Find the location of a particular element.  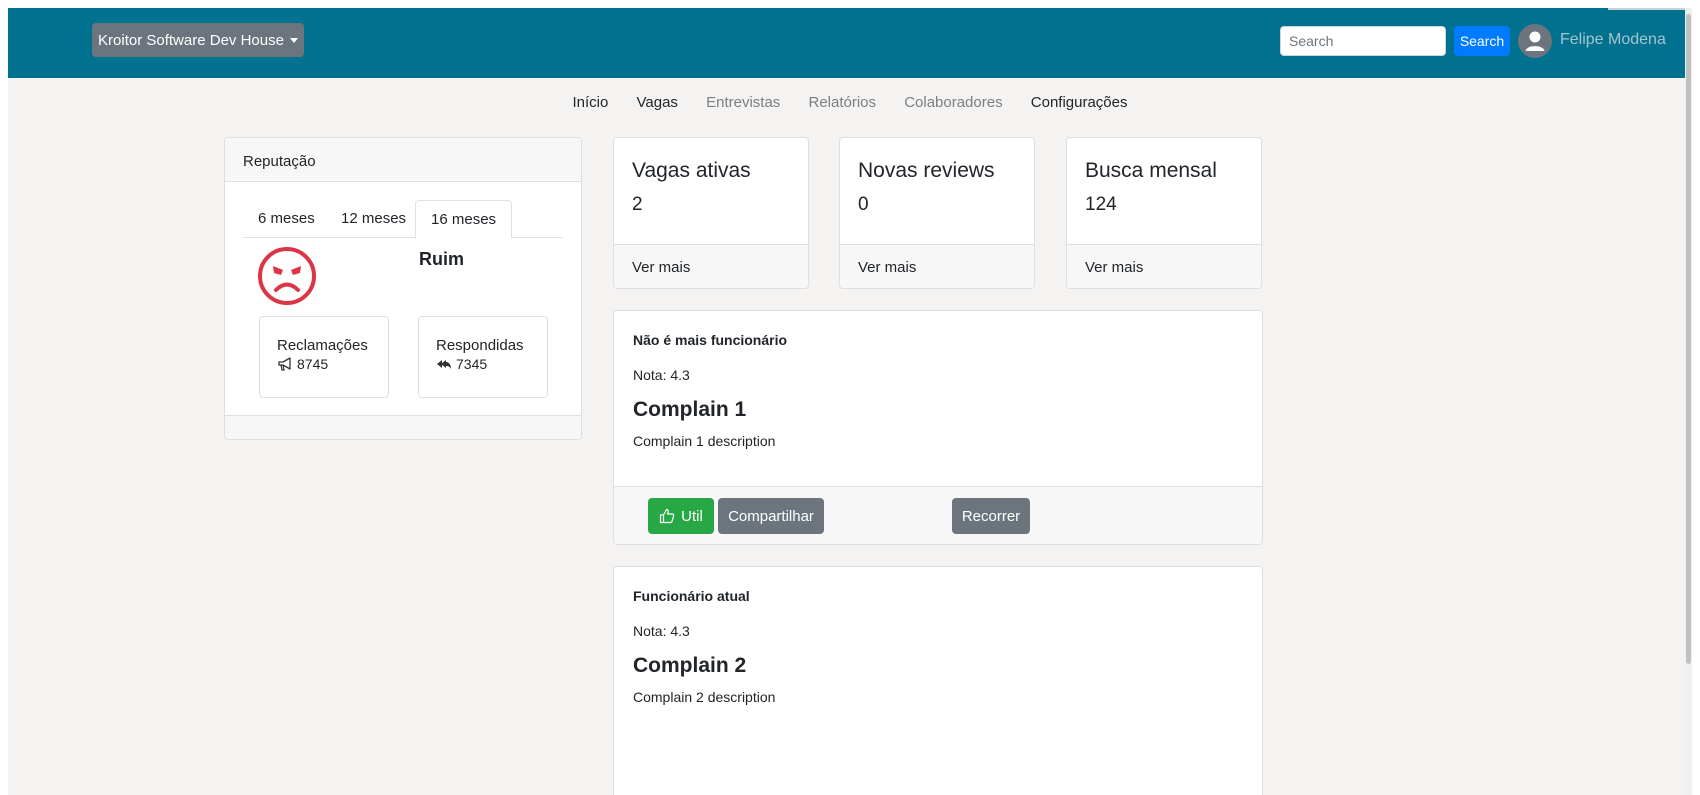

nav-item-entrevistas: Entrevistas is located at coordinates (743, 103).